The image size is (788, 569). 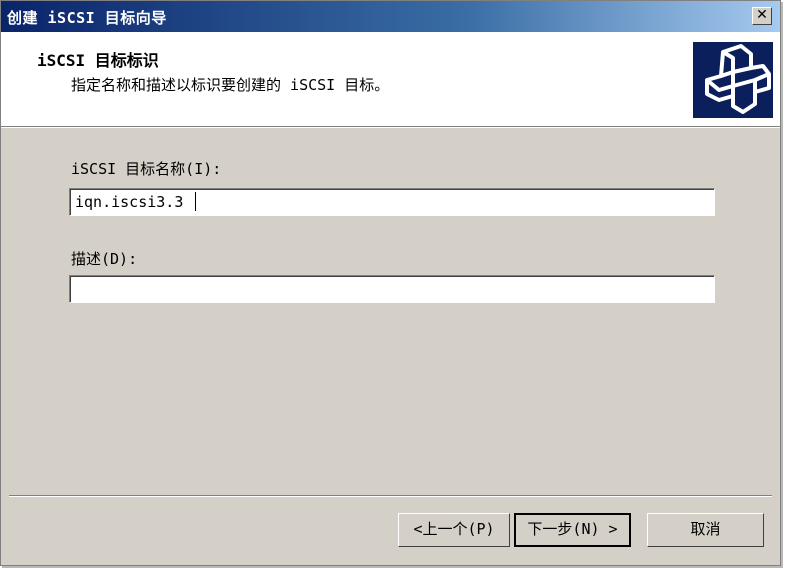 I want to click on target-name-input: iqn.iscsi3.3, so click(x=392, y=202).